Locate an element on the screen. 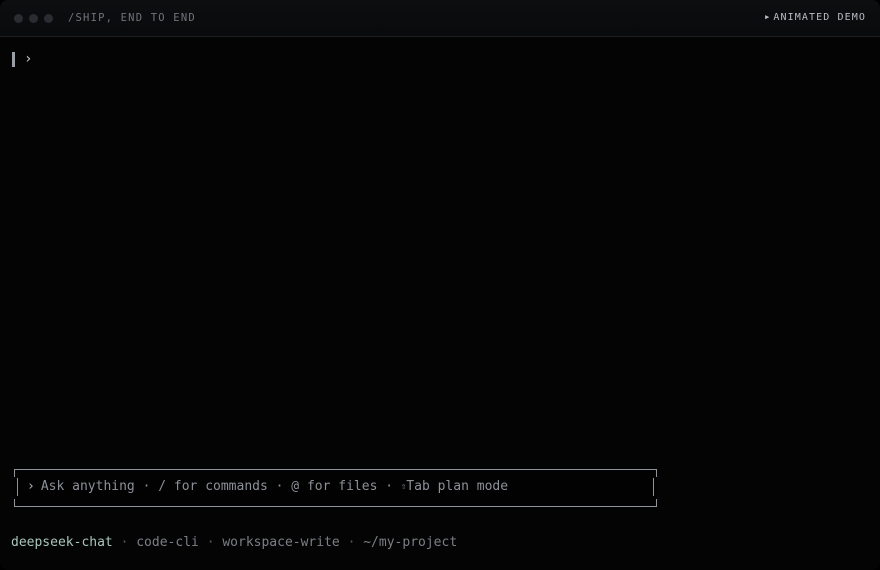 The image size is (880, 570). input-right-edge is located at coordinates (653, 487).